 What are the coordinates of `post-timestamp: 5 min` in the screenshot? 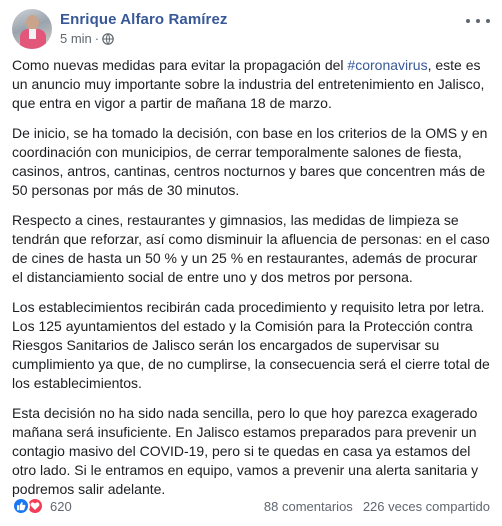 It's located at (76, 39).